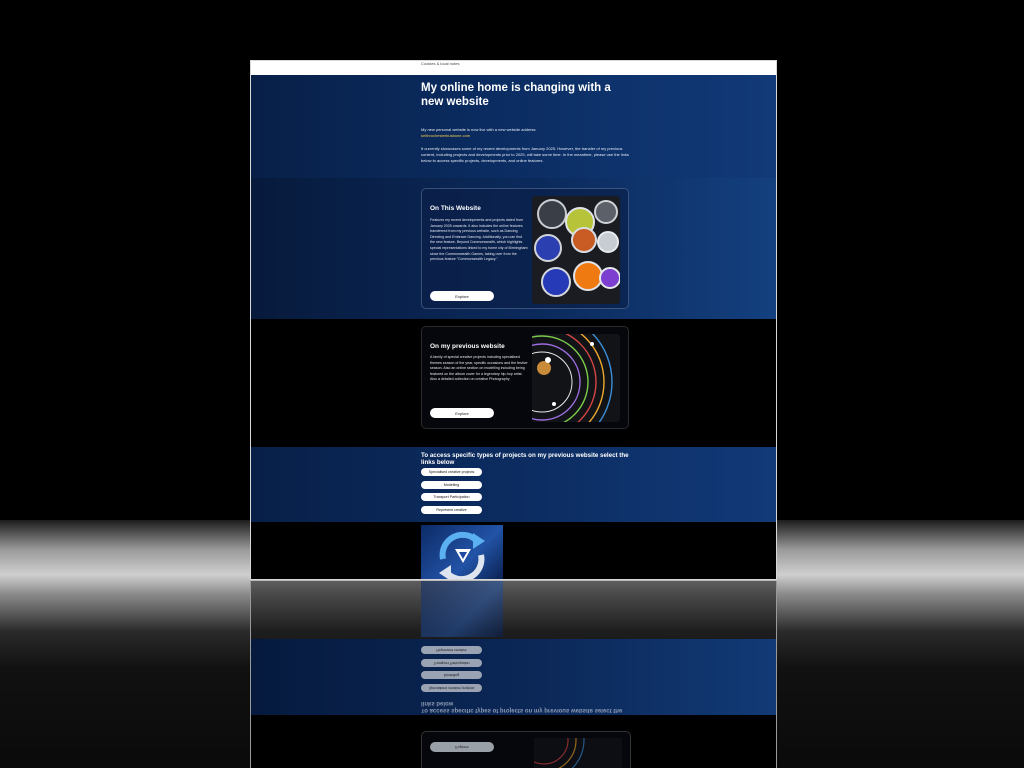  I want to click on paint-pots-image, so click(576, 250).